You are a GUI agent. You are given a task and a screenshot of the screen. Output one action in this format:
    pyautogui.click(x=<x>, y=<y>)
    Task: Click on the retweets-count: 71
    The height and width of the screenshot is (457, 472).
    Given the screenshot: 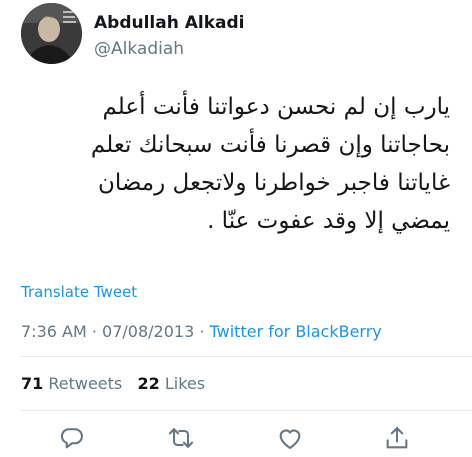 What is the action you would take?
    pyautogui.click(x=32, y=383)
    